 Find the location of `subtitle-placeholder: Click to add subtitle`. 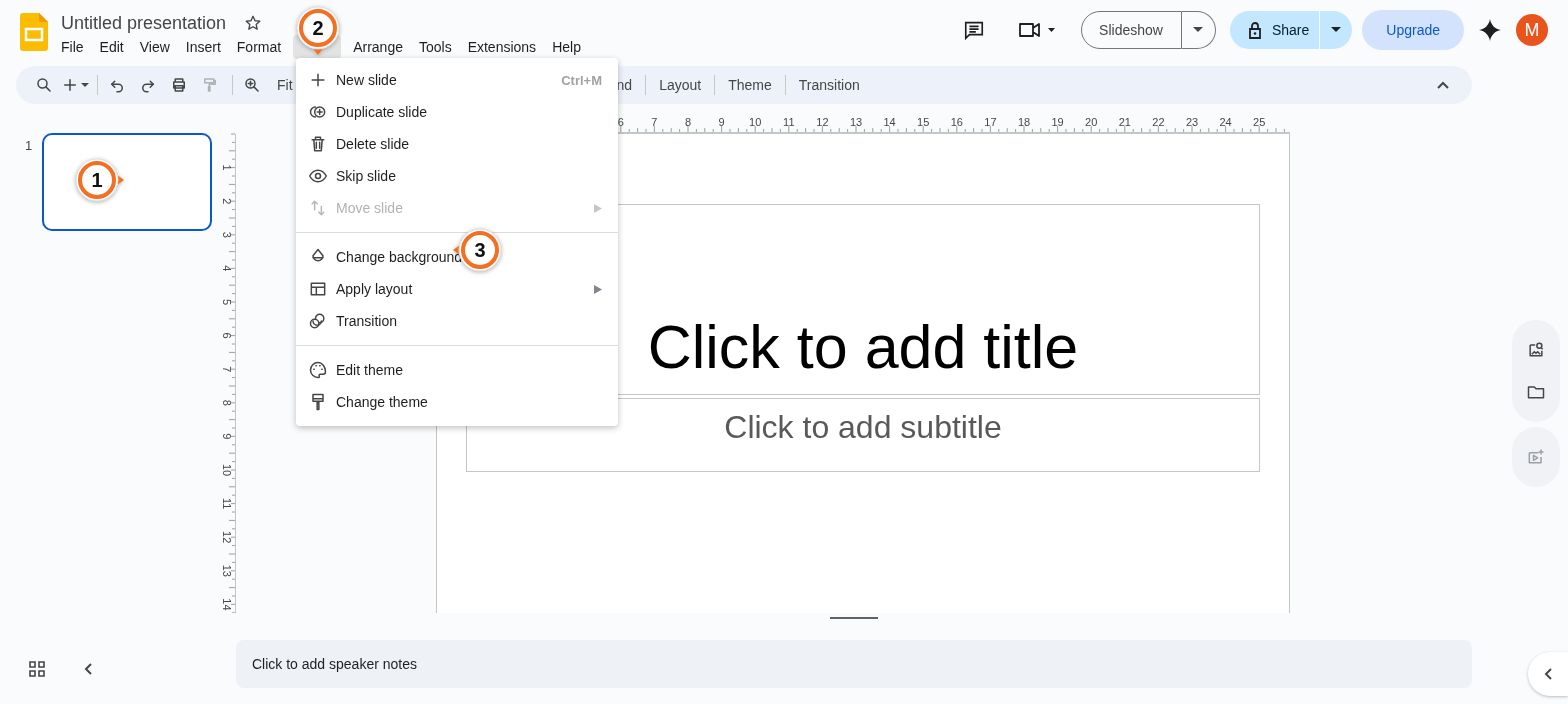

subtitle-placeholder: Click to add subtitle is located at coordinates (863, 428).